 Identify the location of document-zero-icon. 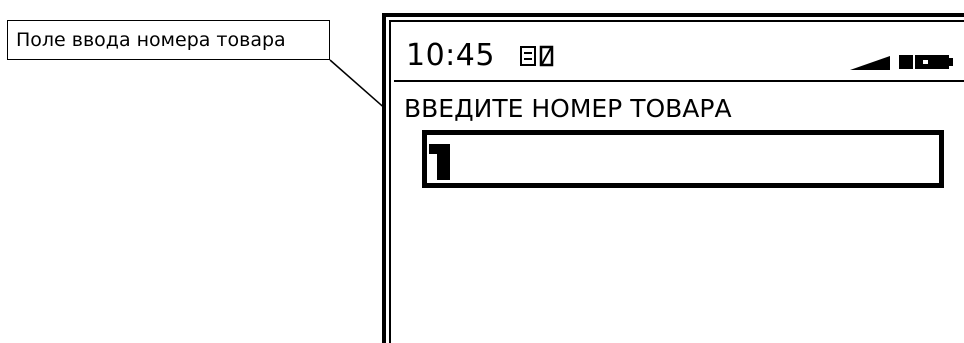
(537, 56).